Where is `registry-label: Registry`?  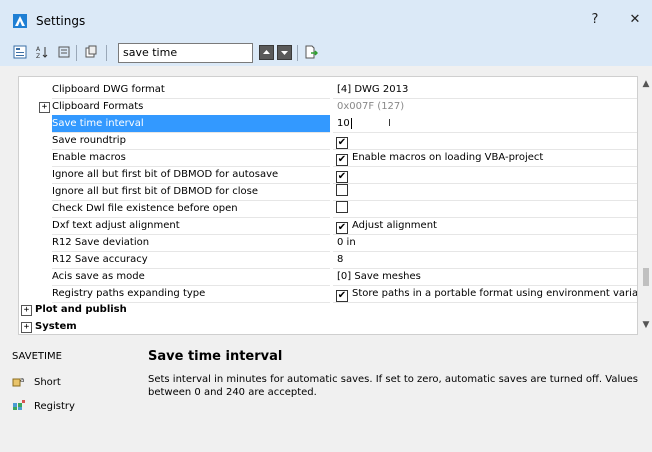
registry-label: Registry is located at coordinates (54, 406).